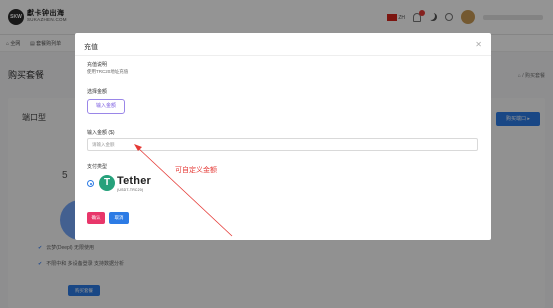 The image size is (553, 308). I want to click on close-icon: ✕, so click(478, 44).